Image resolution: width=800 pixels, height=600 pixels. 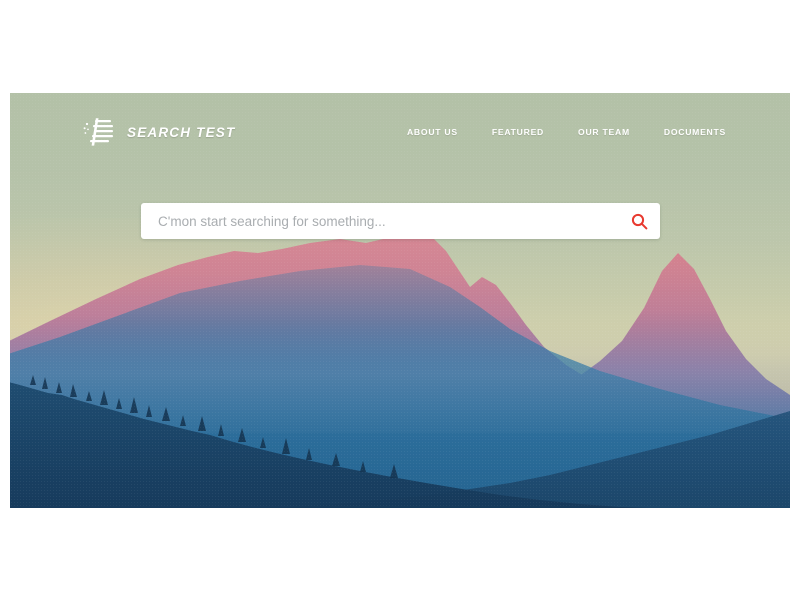 What do you see at coordinates (98, 132) in the screenshot?
I see `speed-lines-icon` at bounding box center [98, 132].